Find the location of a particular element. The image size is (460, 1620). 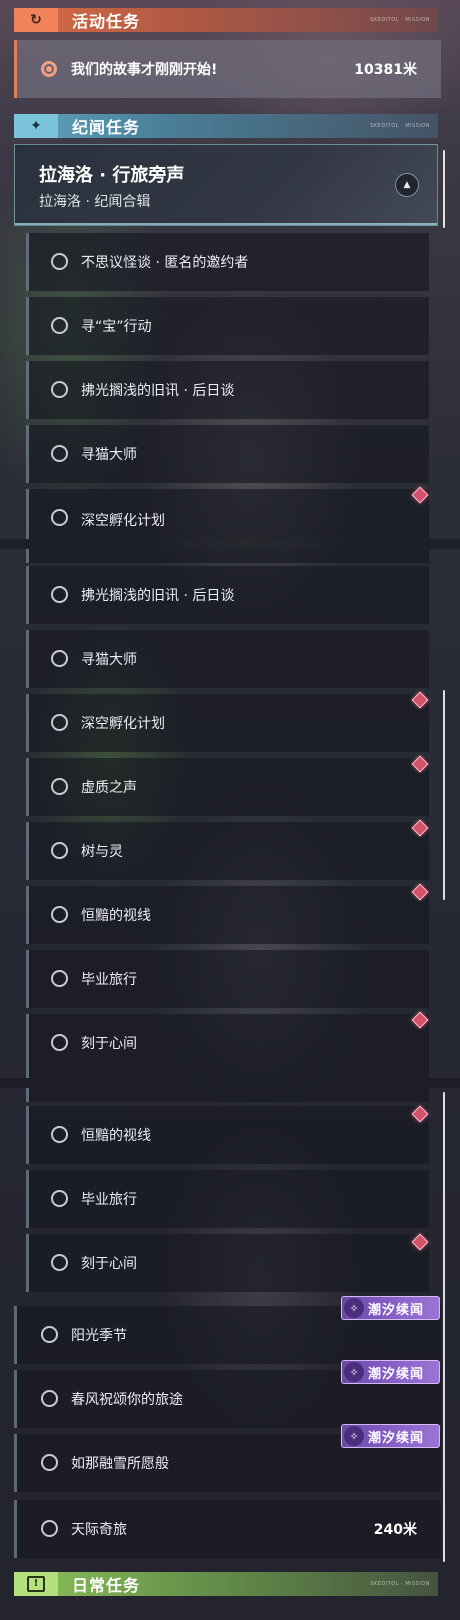

event-quest-distance: 10381米 is located at coordinates (385, 70).